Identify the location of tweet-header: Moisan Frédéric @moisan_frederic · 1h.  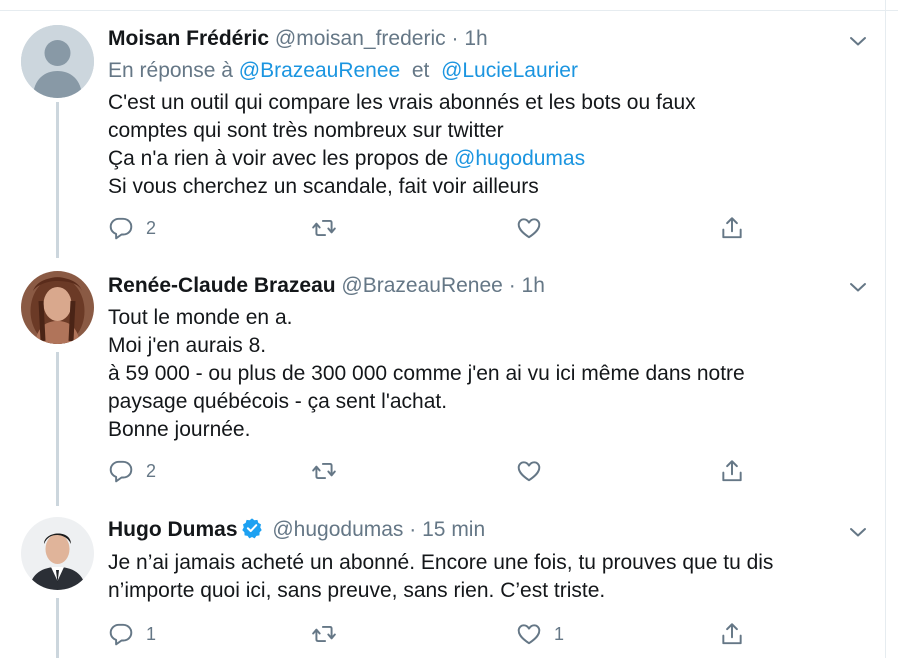
(298, 39).